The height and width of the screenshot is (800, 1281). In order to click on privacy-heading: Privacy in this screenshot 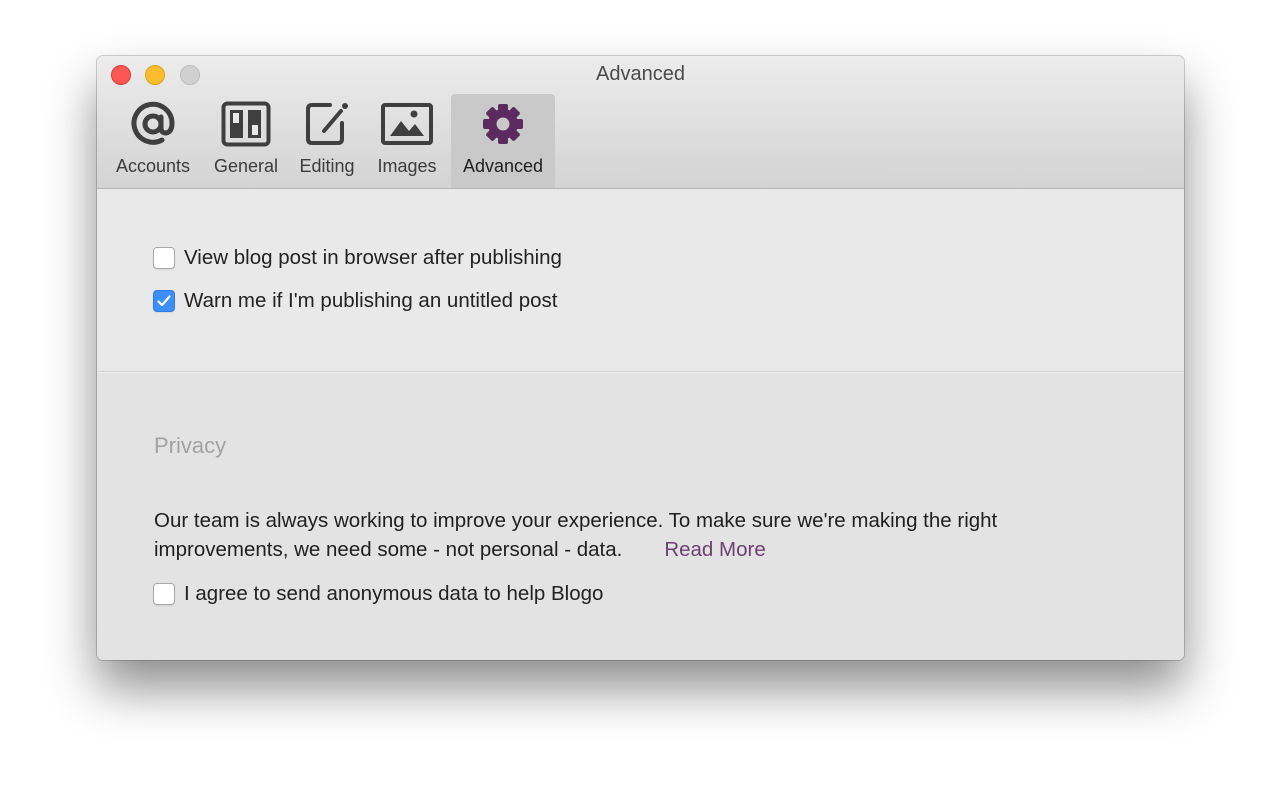, I will do `click(190, 445)`.